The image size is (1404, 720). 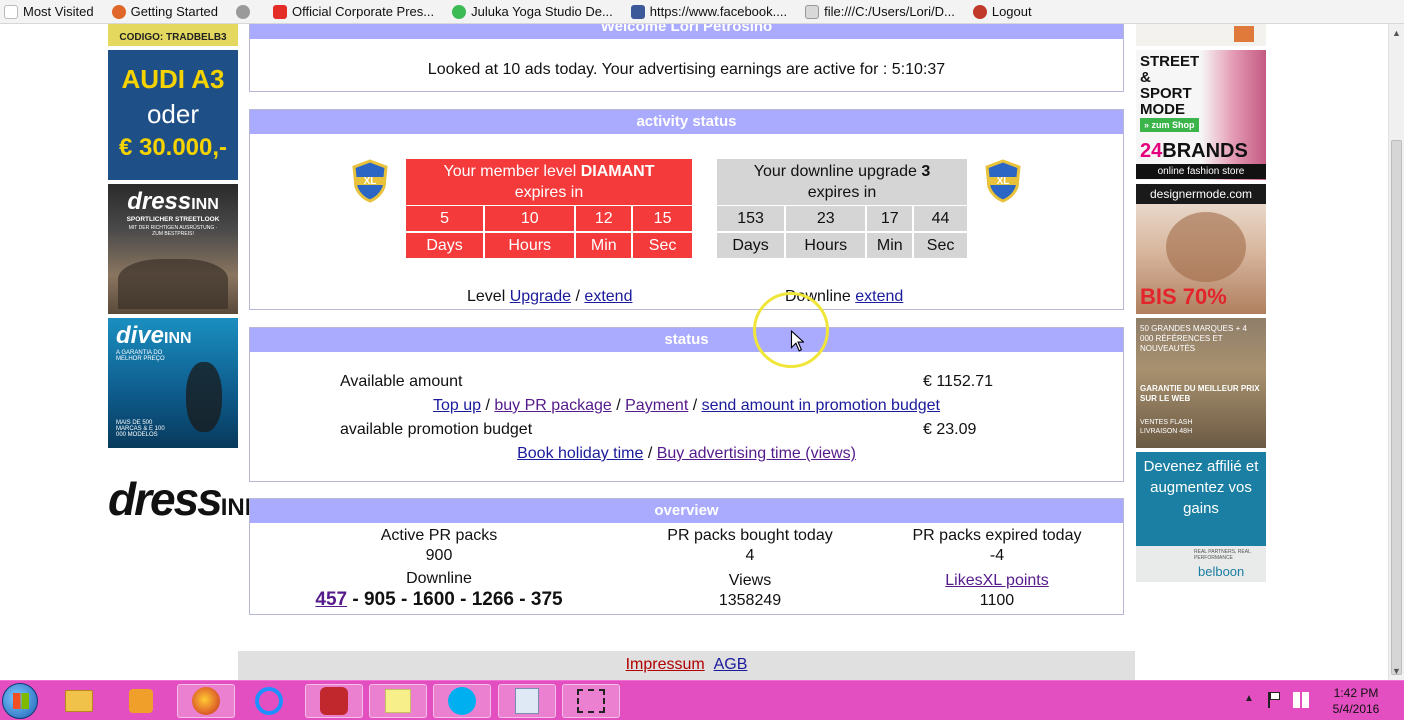 I want to click on windows-logo-icon, so click(x=21, y=701).